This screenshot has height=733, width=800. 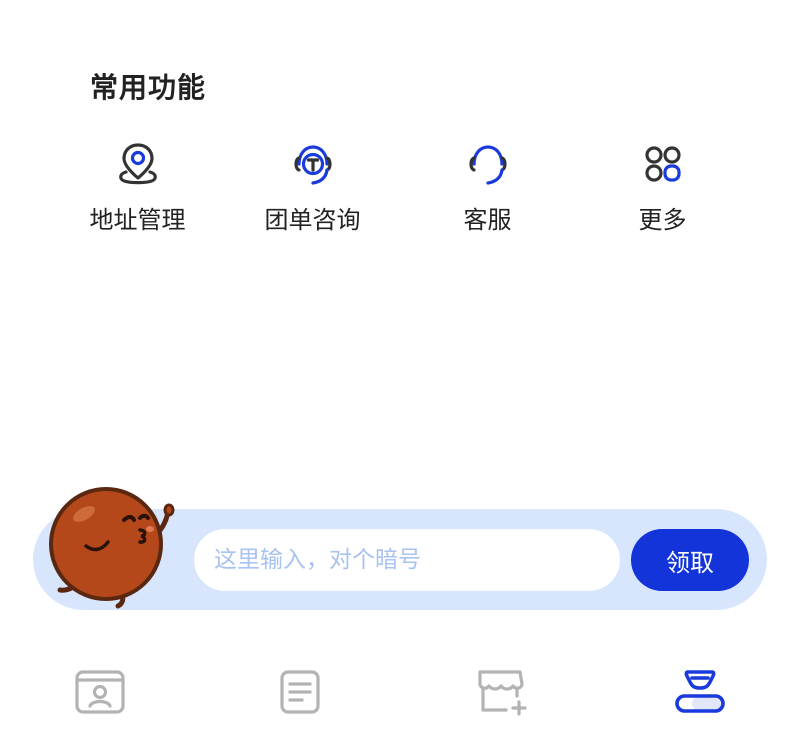 I want to click on function-more: 更多, so click(x=662, y=190).